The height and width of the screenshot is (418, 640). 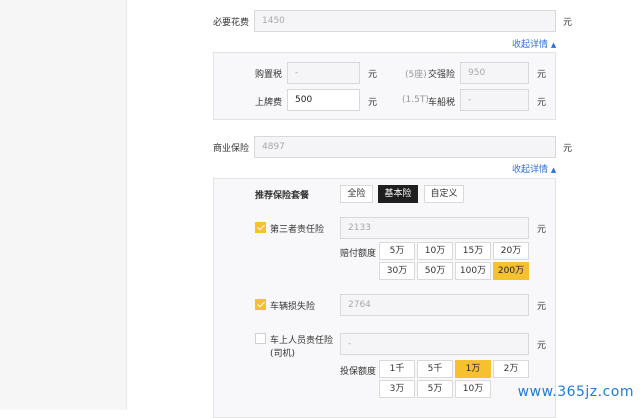 What do you see at coordinates (542, 307) in the screenshot?
I see `vehicle-damage-unit: 元` at bounding box center [542, 307].